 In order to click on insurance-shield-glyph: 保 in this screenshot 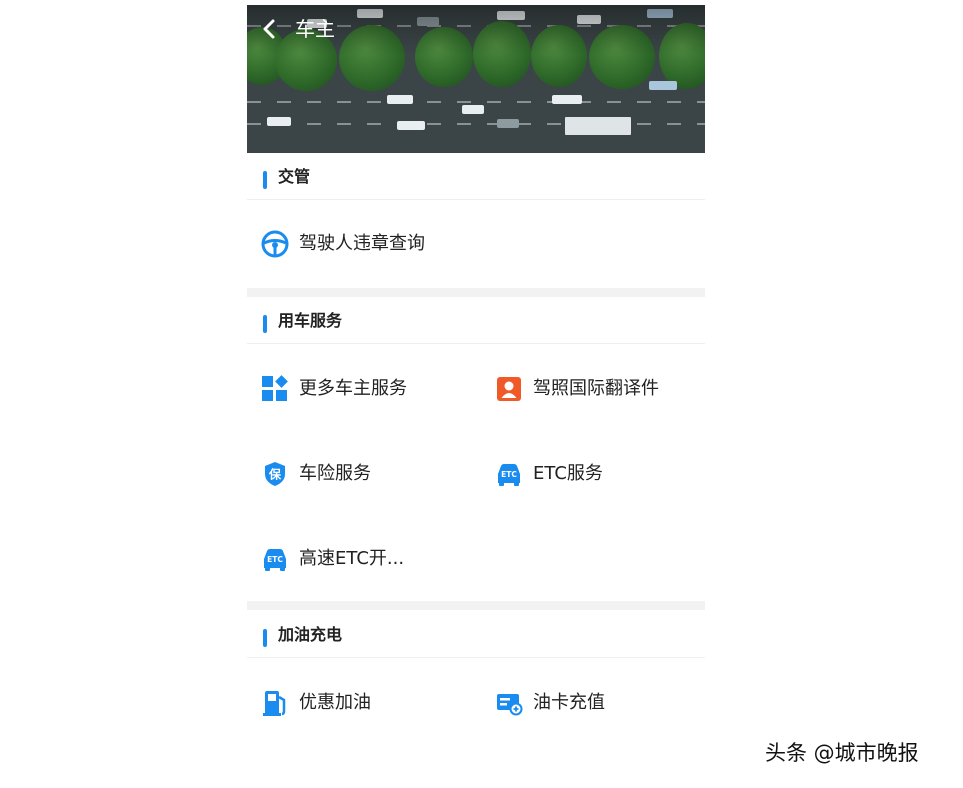, I will do `click(275, 474)`.